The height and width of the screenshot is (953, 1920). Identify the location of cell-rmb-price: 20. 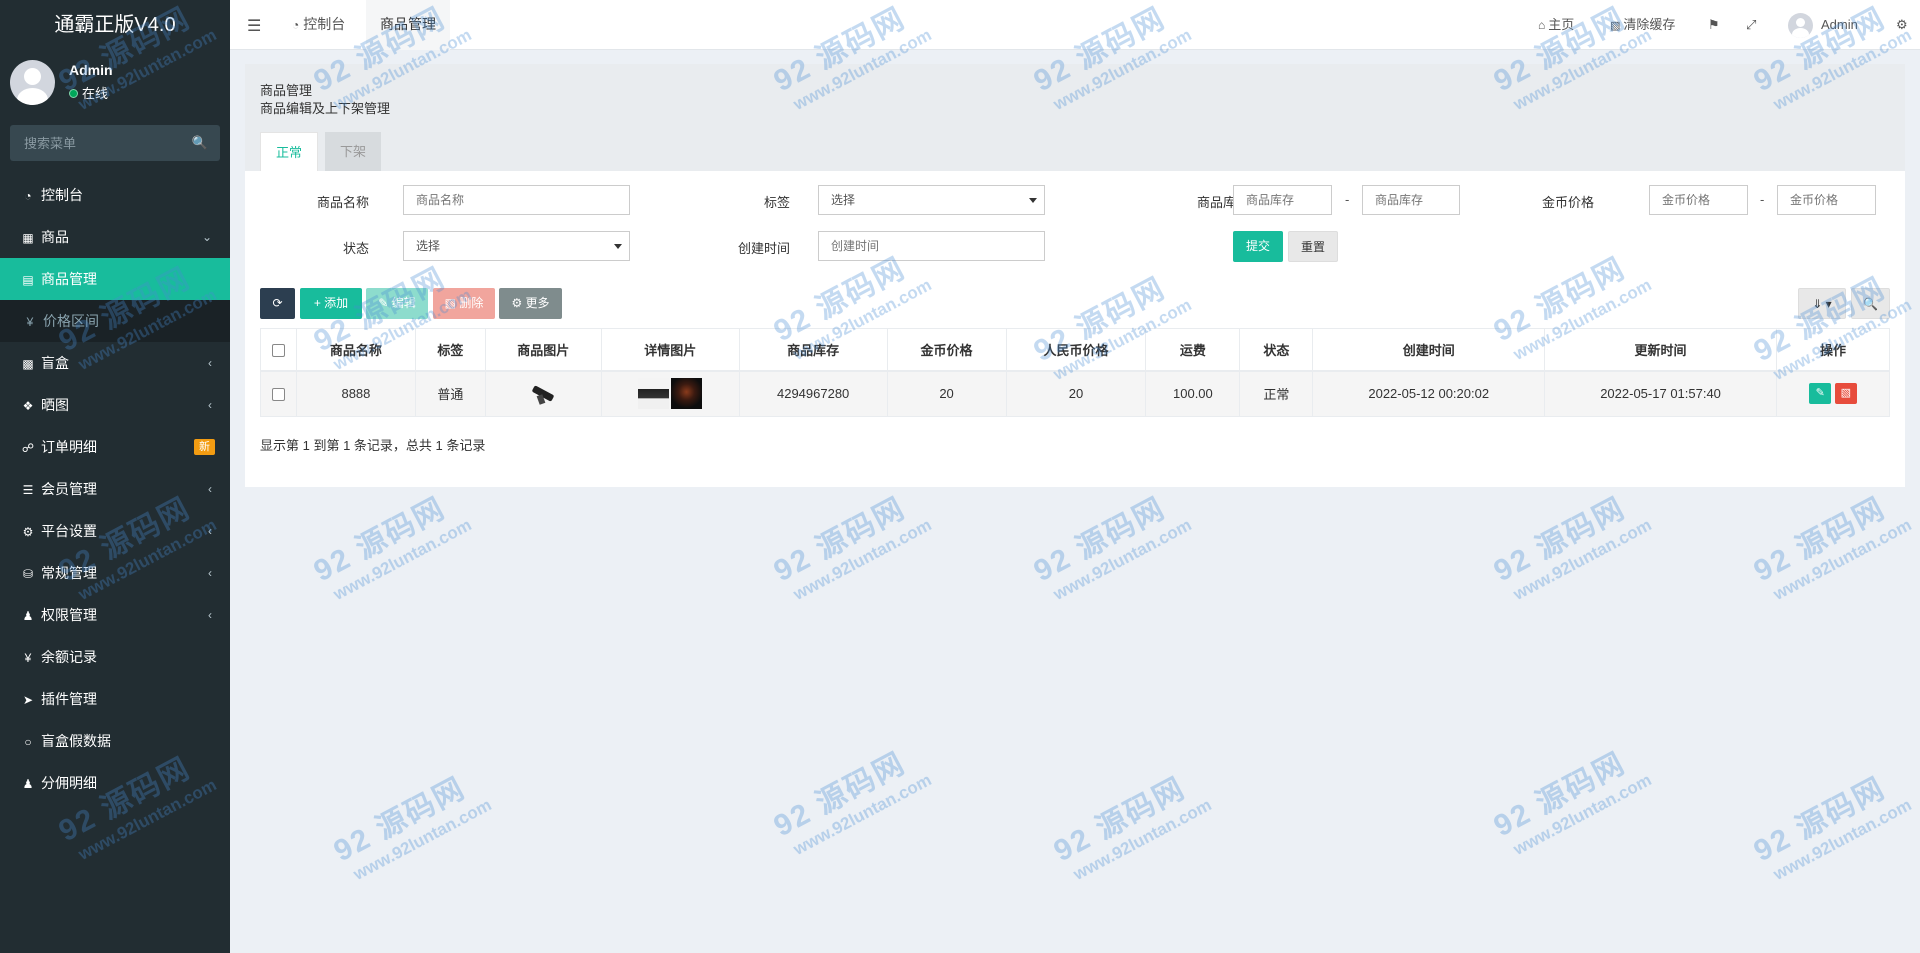
(1076, 393).